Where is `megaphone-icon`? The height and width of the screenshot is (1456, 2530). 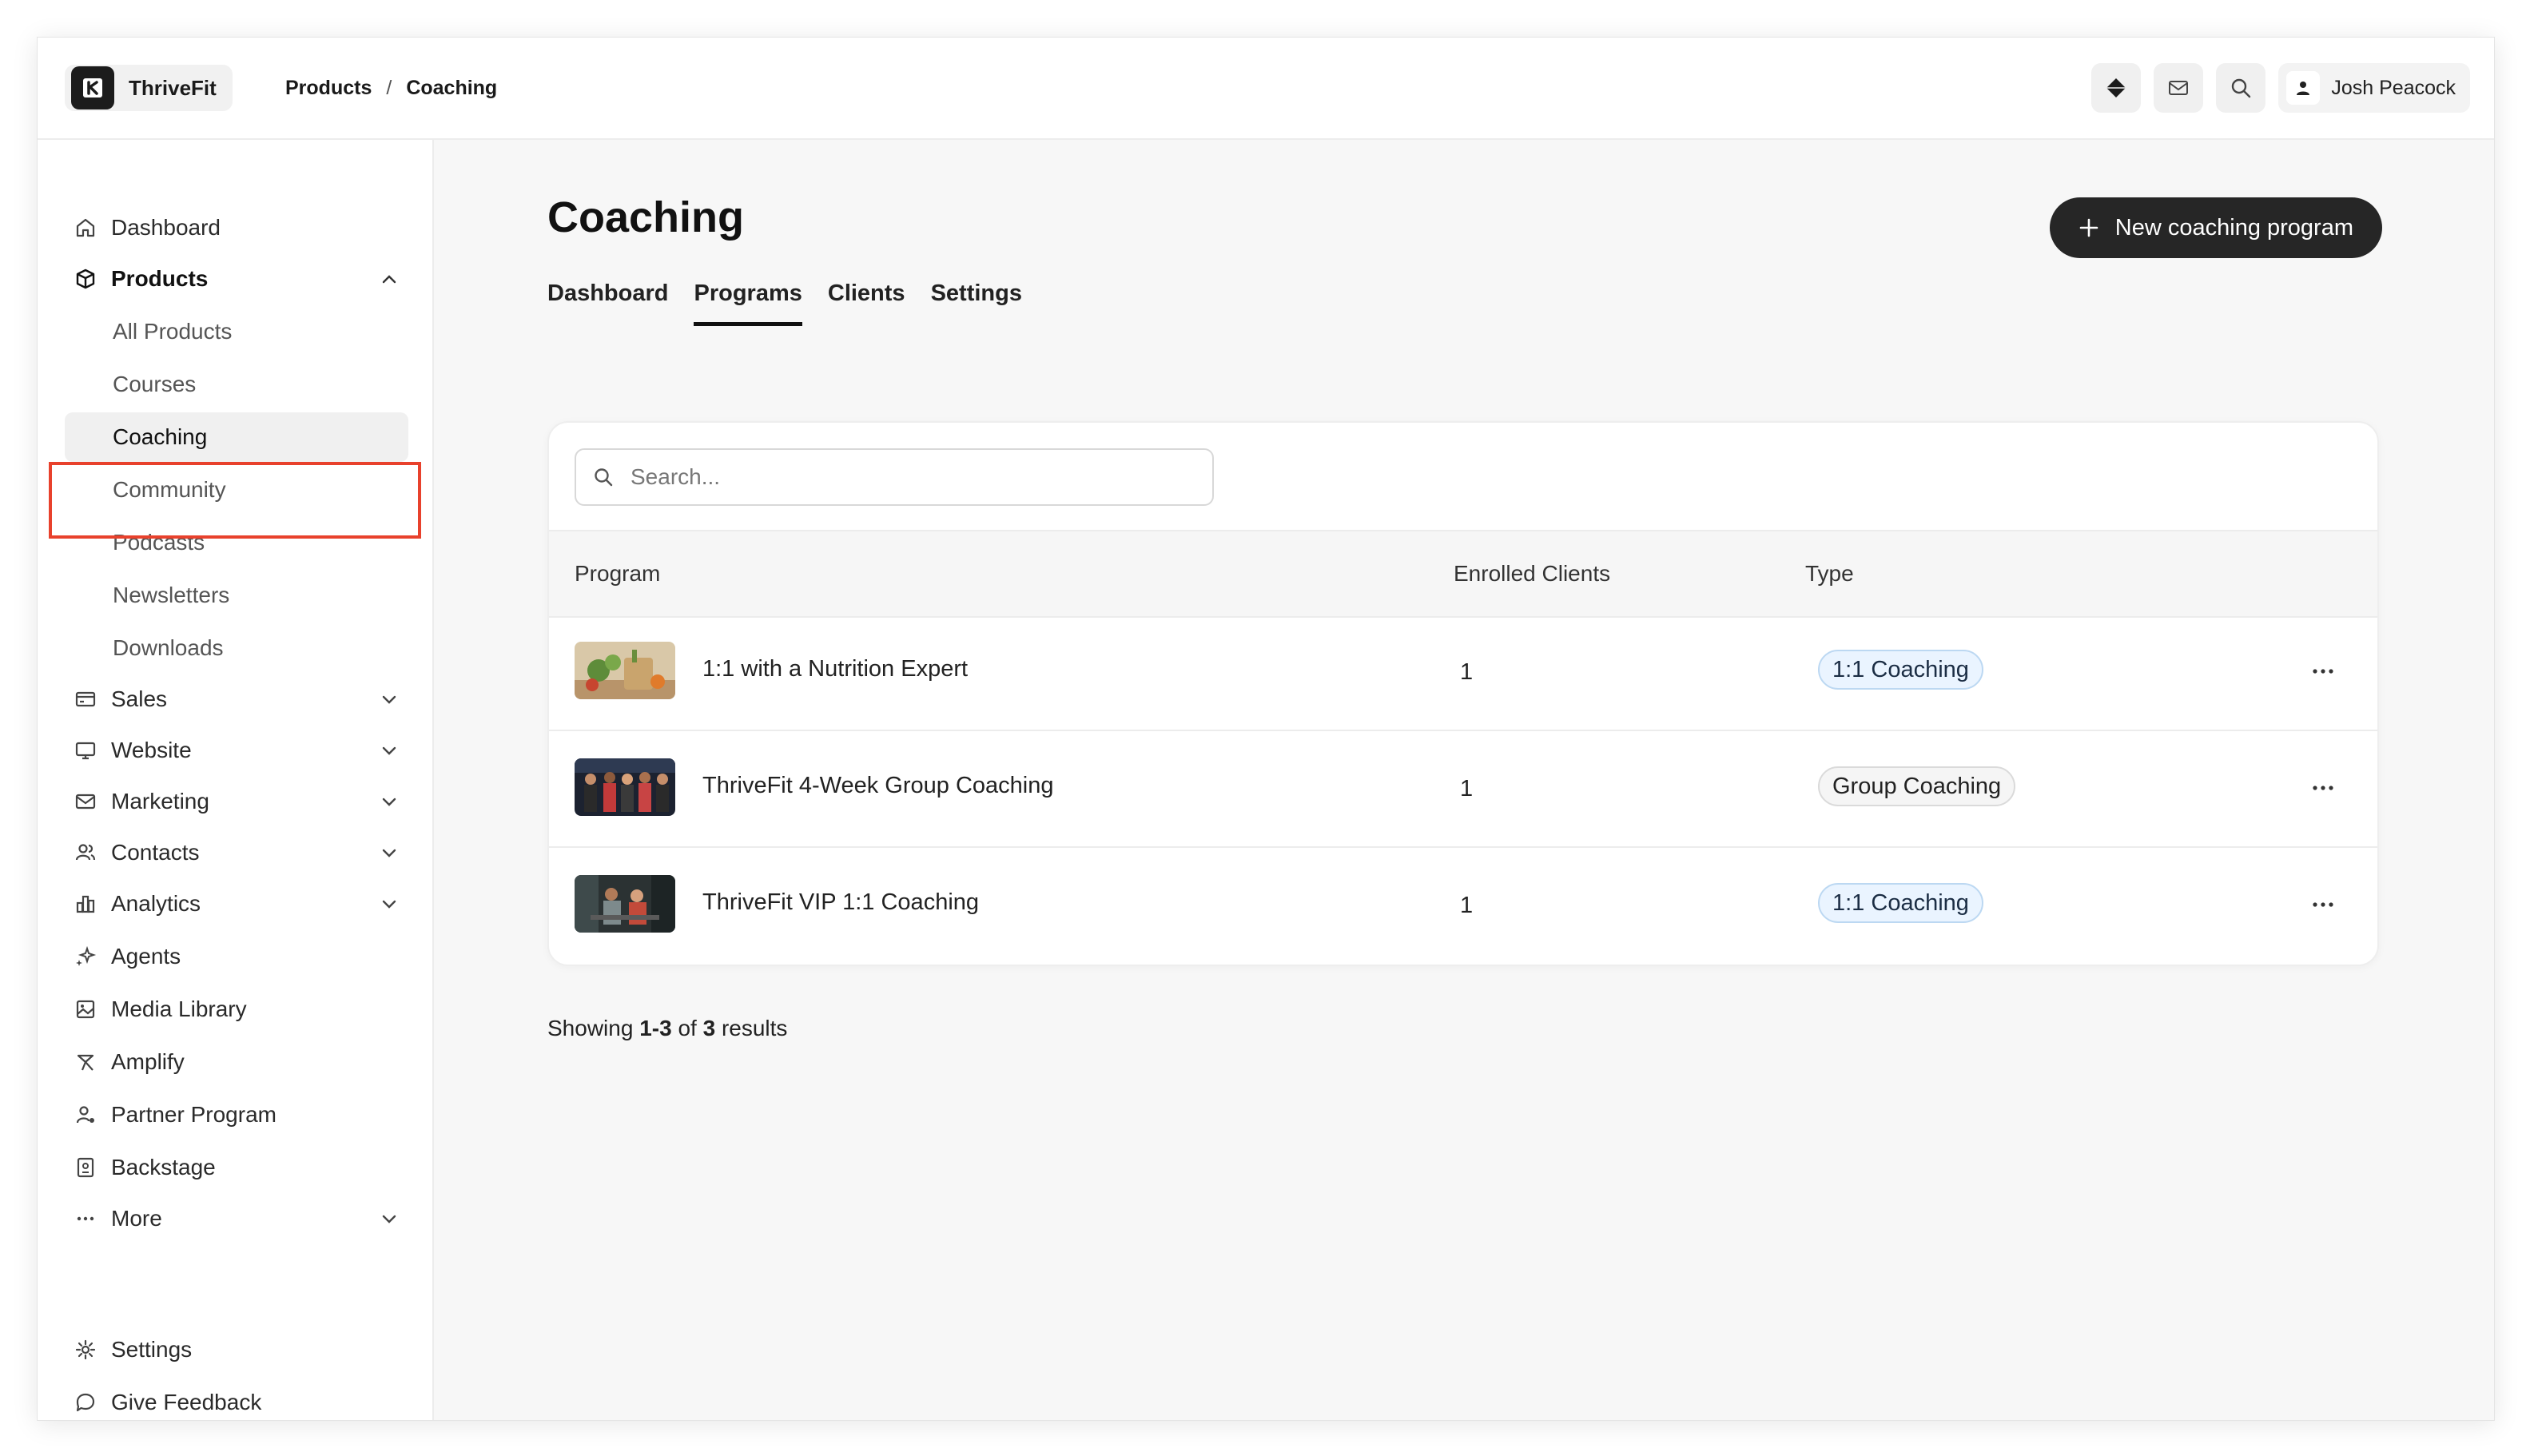 megaphone-icon is located at coordinates (85, 1062).